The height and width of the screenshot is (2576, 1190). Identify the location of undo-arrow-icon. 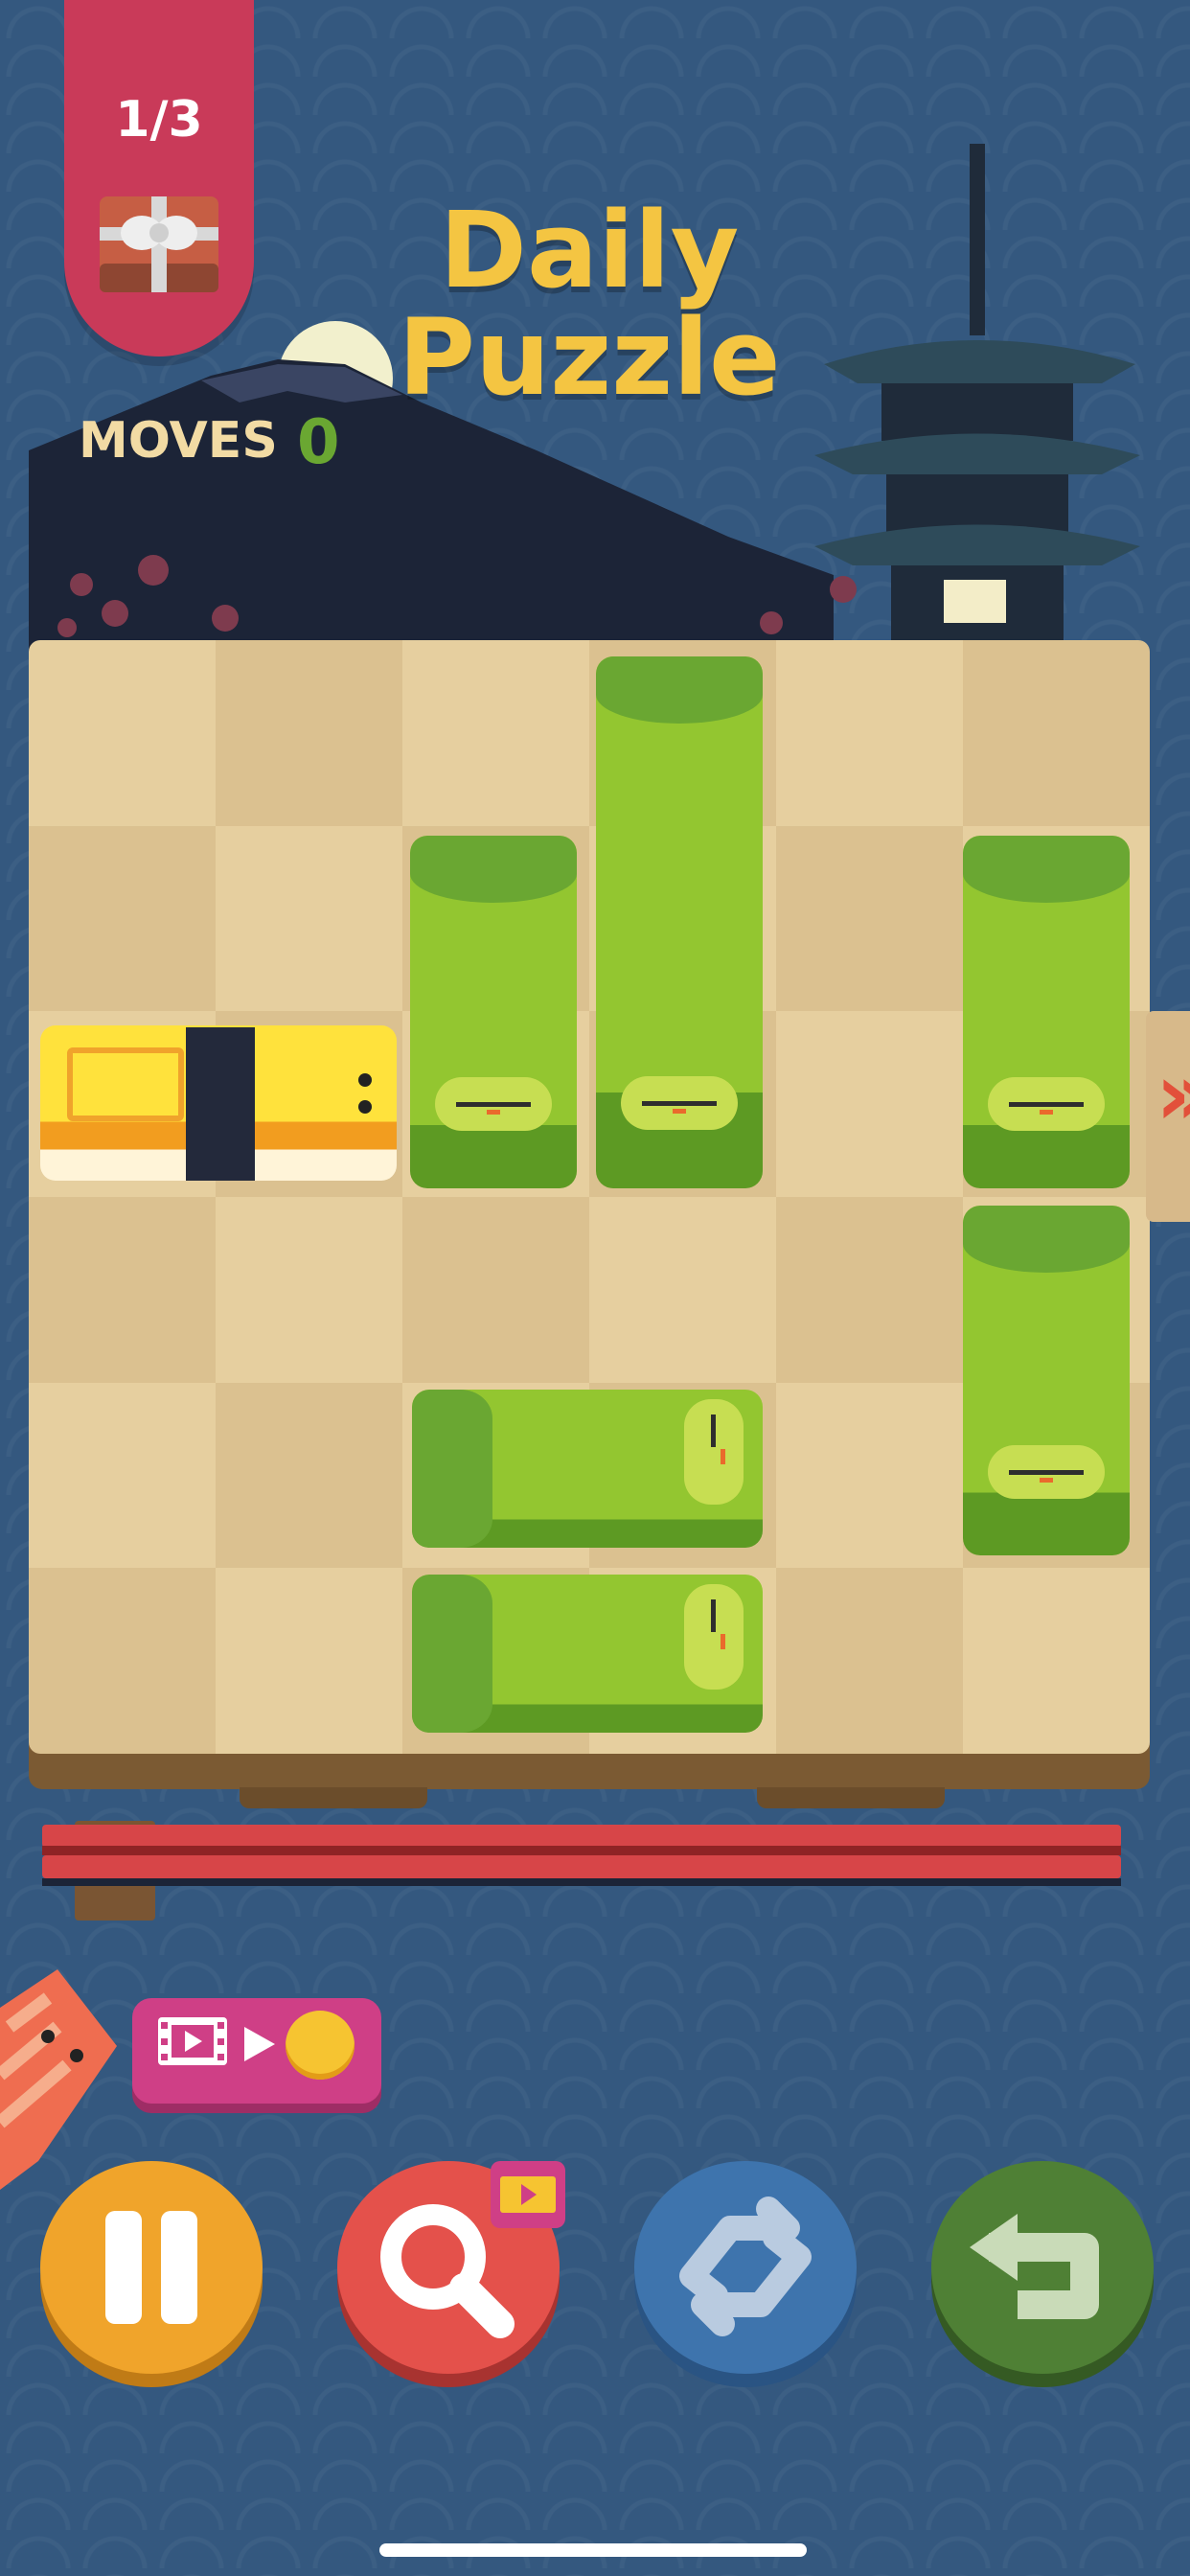
(1035, 2266).